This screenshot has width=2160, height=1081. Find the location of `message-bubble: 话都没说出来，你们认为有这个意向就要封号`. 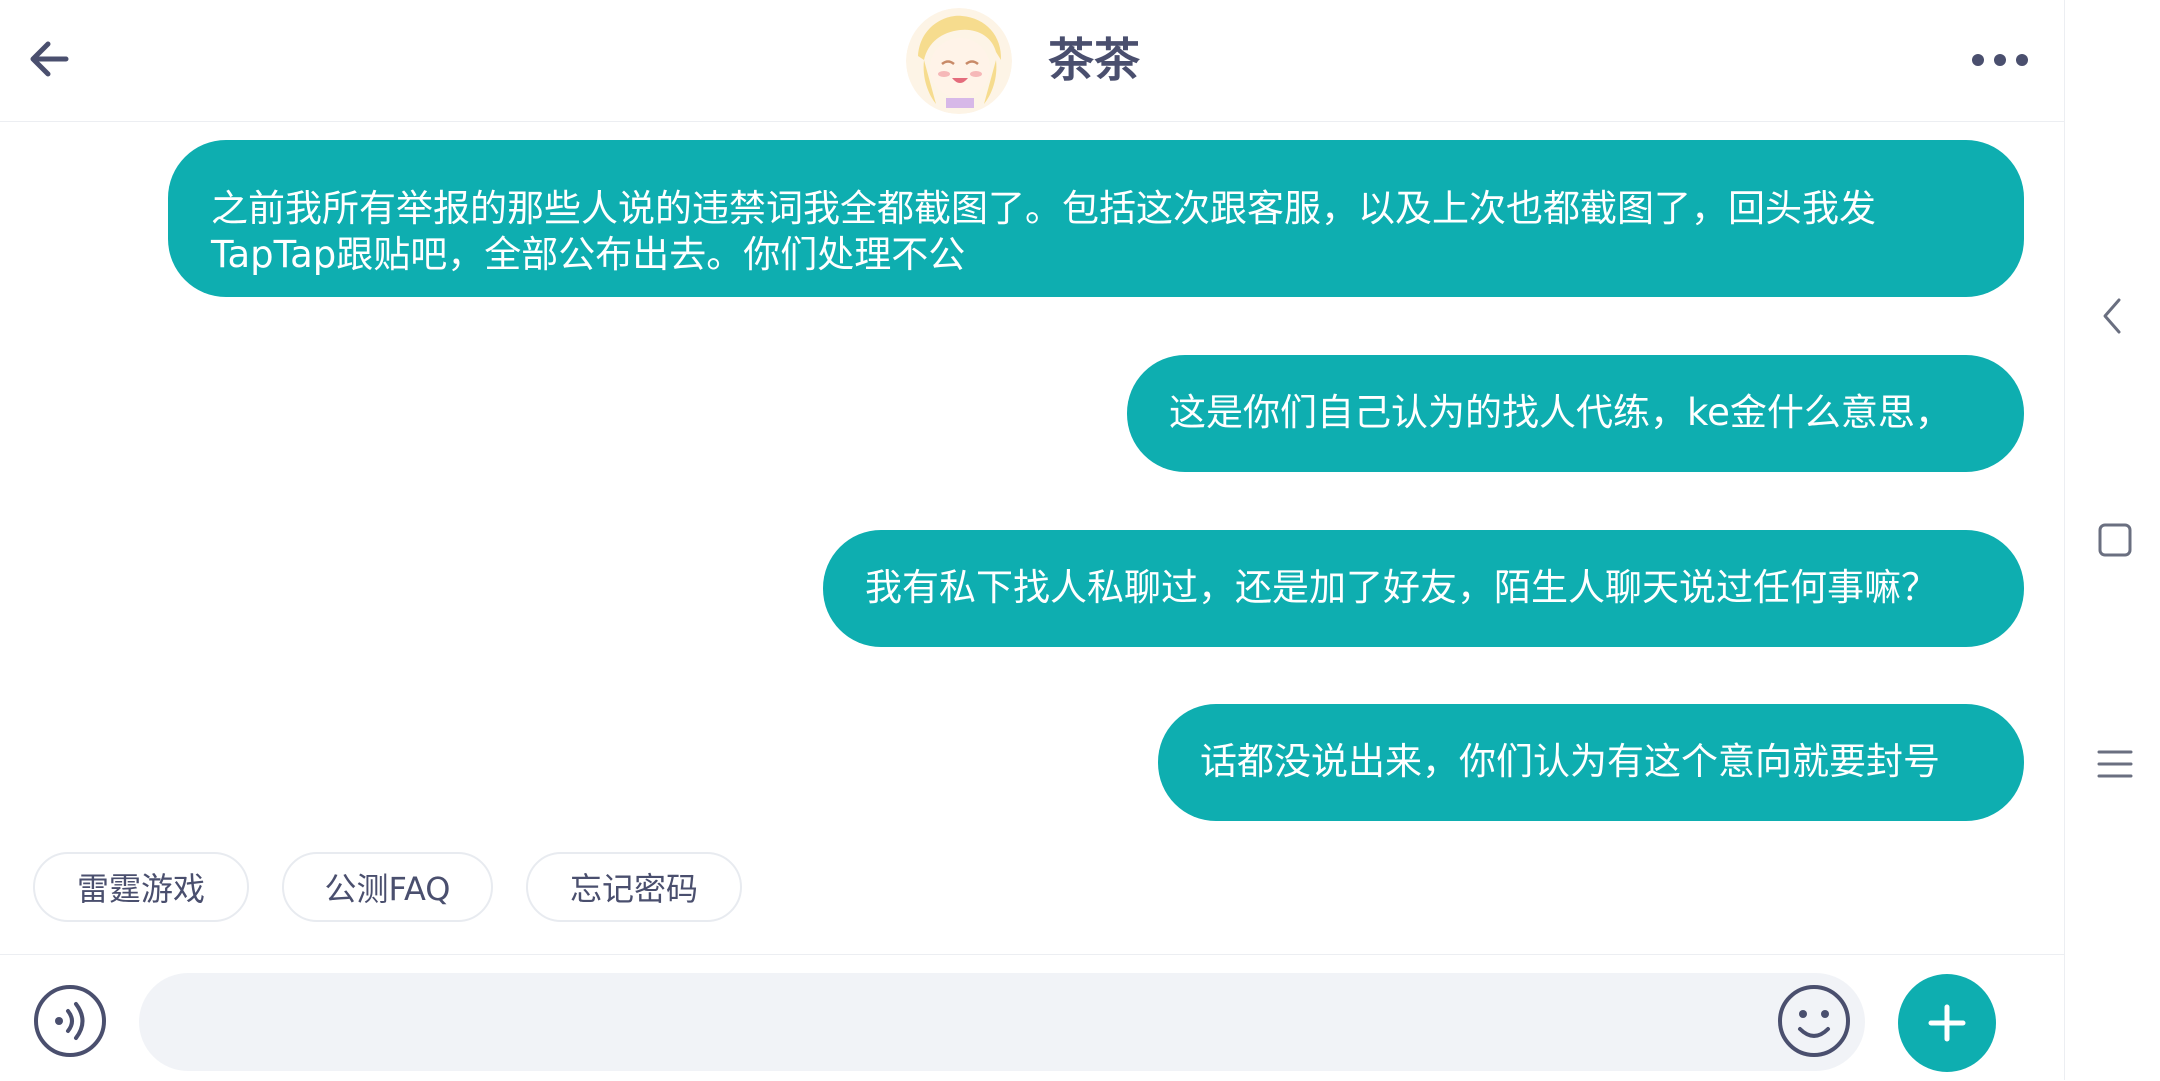

message-bubble: 话都没说出来，你们认为有这个意向就要封号 is located at coordinates (1591, 762).